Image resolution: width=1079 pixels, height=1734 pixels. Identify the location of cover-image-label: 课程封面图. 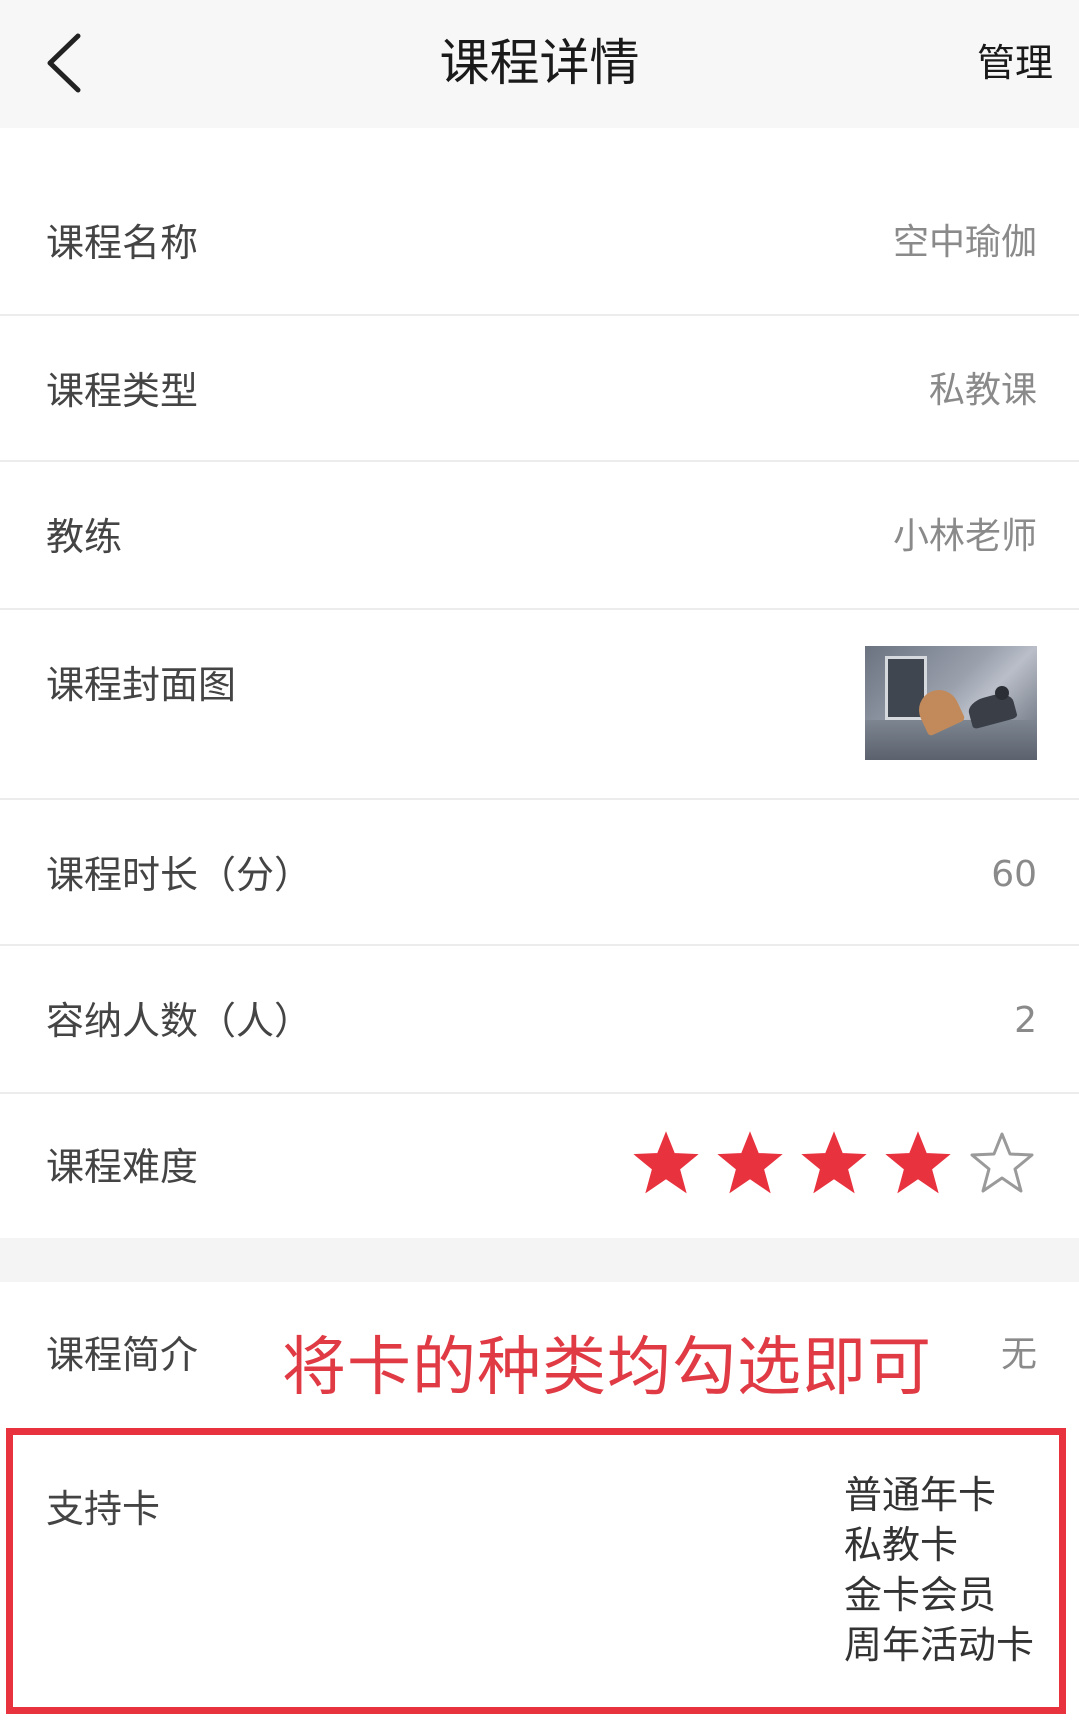
(141, 685).